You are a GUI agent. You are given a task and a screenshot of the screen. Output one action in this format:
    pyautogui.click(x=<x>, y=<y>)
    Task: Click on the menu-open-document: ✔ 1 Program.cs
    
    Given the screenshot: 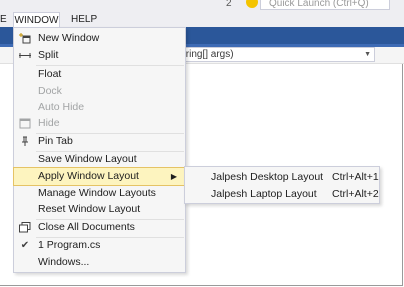 What is the action you would take?
    pyautogui.click(x=99, y=245)
    